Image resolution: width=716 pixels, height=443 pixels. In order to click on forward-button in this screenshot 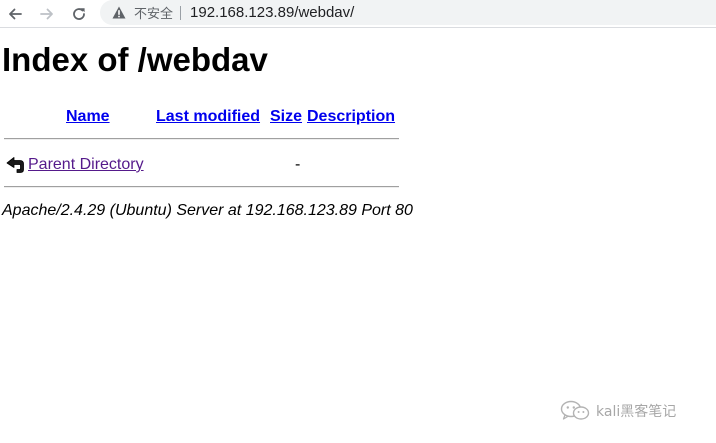, I will do `click(47, 14)`.